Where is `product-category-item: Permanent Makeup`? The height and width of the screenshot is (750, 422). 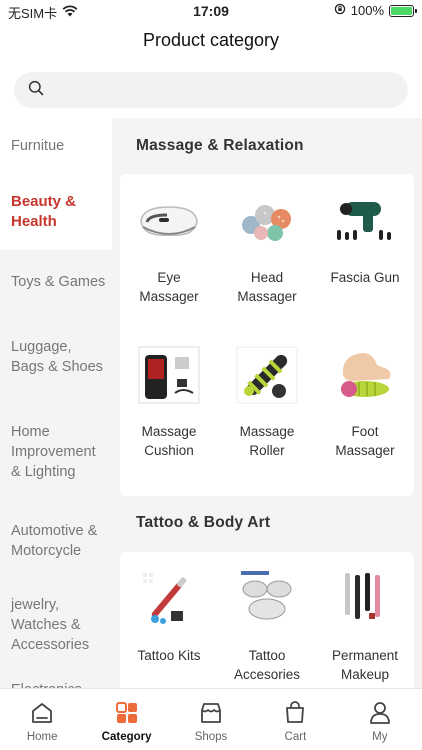
product-category-item: Permanent Makeup is located at coordinates (365, 620).